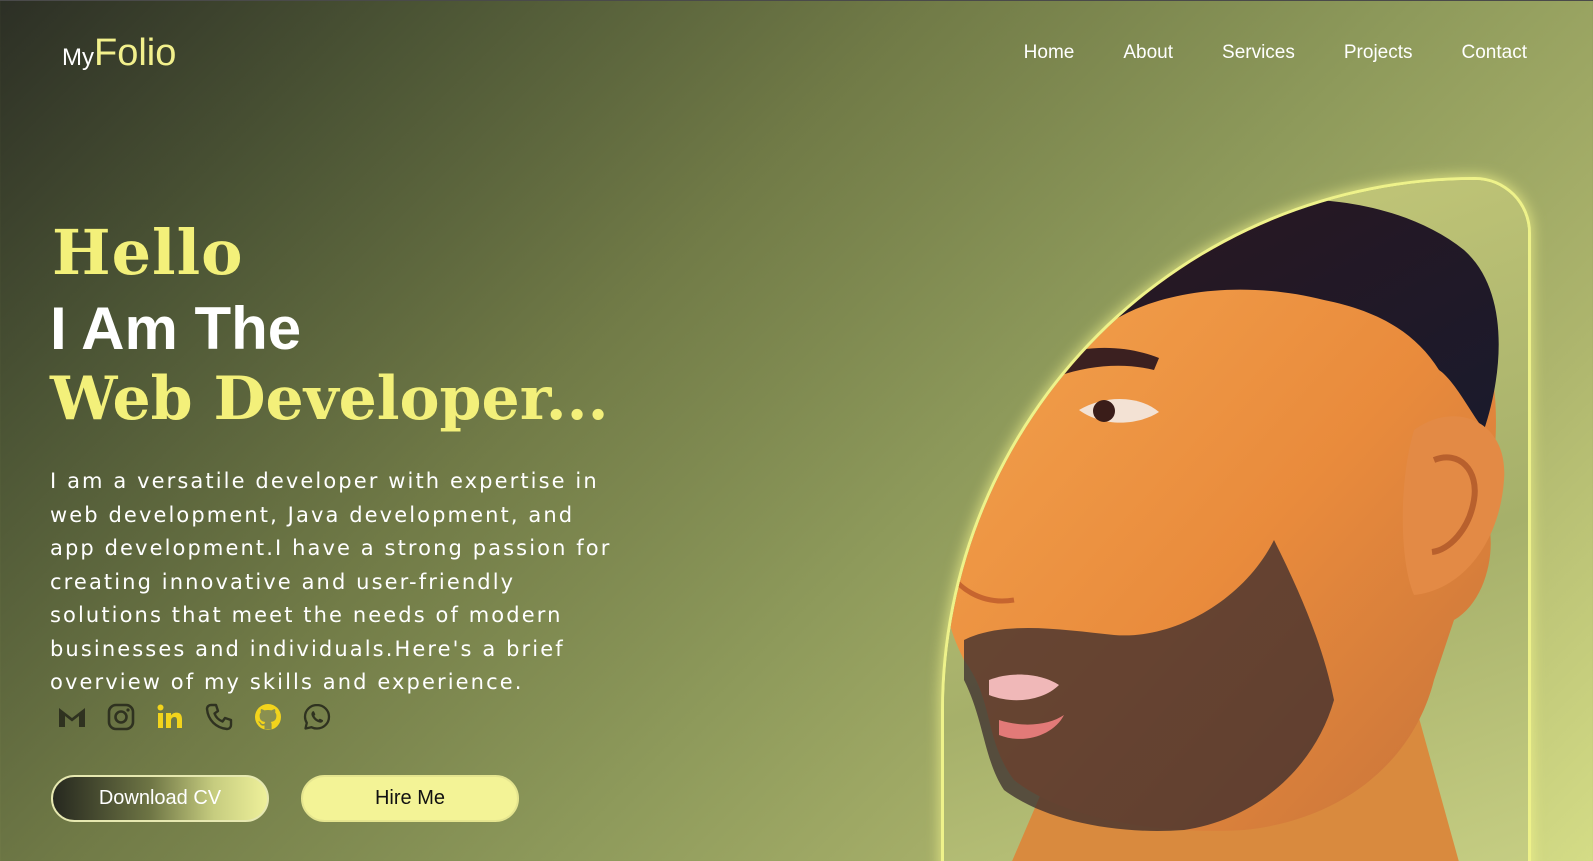 This screenshot has height=861, width=1593. What do you see at coordinates (120, 716) in the screenshot?
I see `instagram-icon` at bounding box center [120, 716].